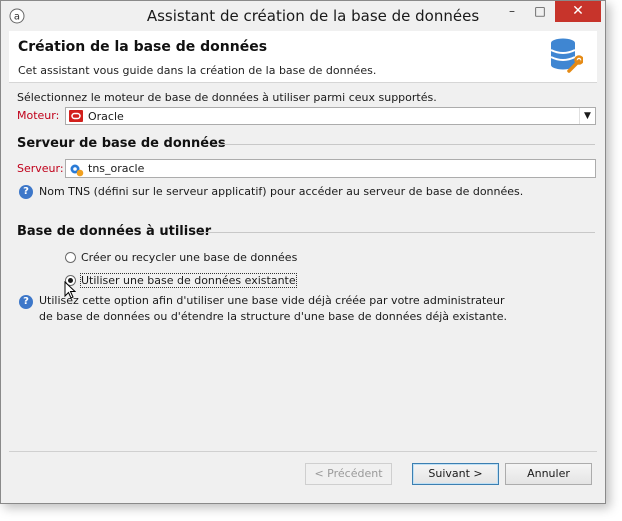 The height and width of the screenshot is (521, 622). I want to click on oracle-icon, so click(76, 116).